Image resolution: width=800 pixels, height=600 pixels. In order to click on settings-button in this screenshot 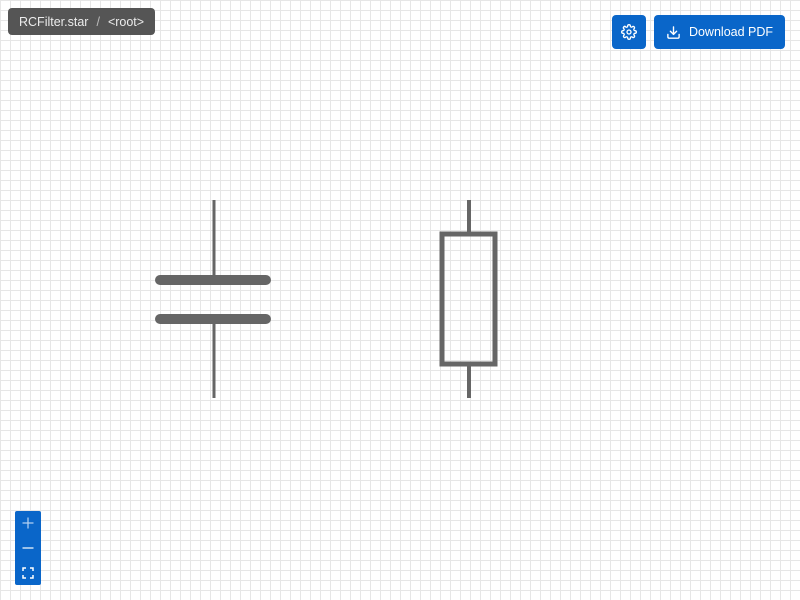, I will do `click(629, 32)`.